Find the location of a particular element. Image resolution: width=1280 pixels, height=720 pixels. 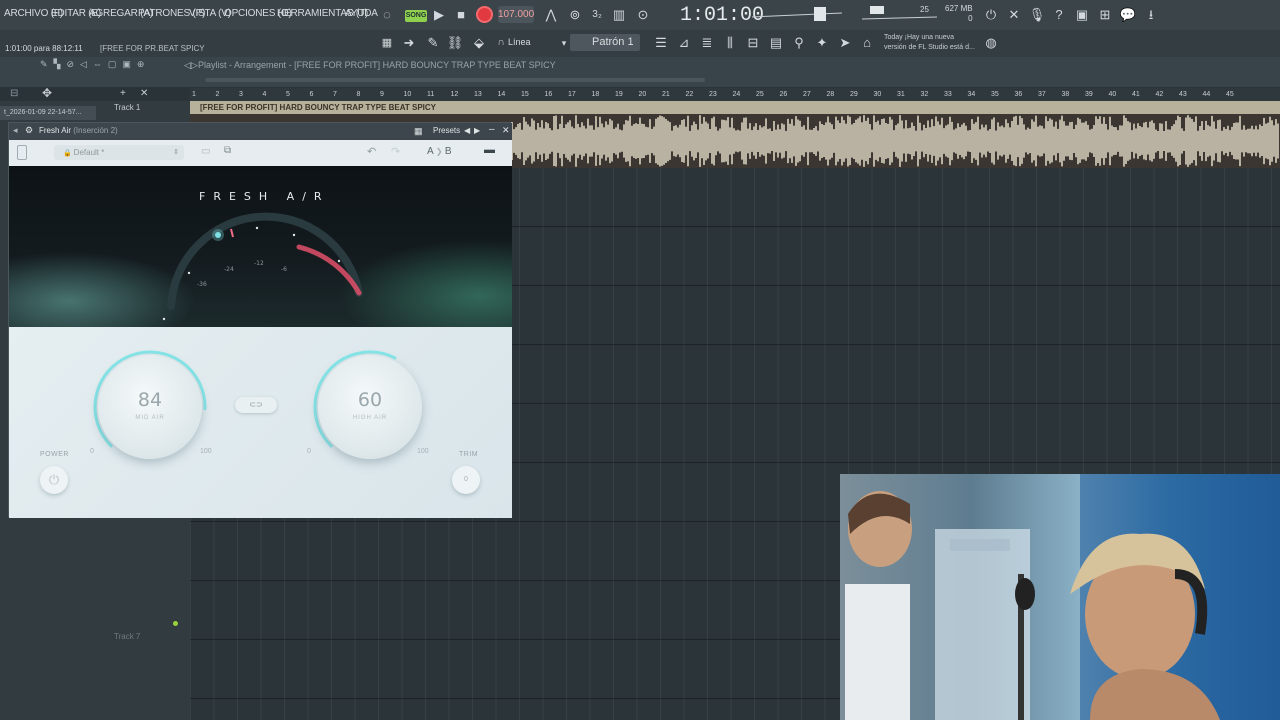

piano-roll-icon: ⊿ is located at coordinates (684, 43).